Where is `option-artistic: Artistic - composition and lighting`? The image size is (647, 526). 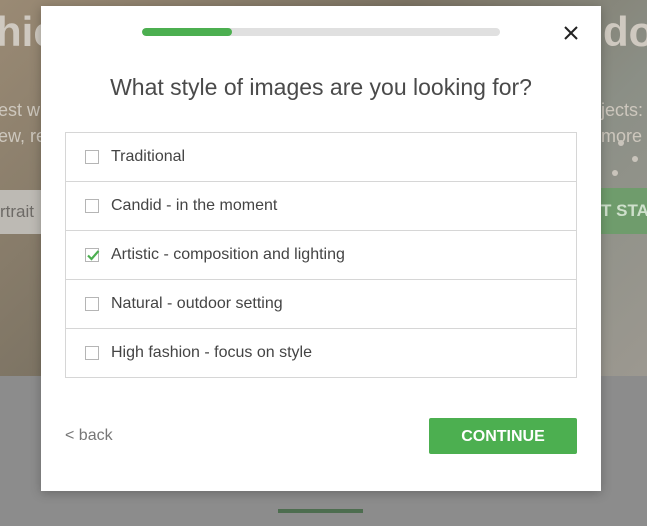 option-artistic: Artistic - composition and lighting is located at coordinates (321, 255).